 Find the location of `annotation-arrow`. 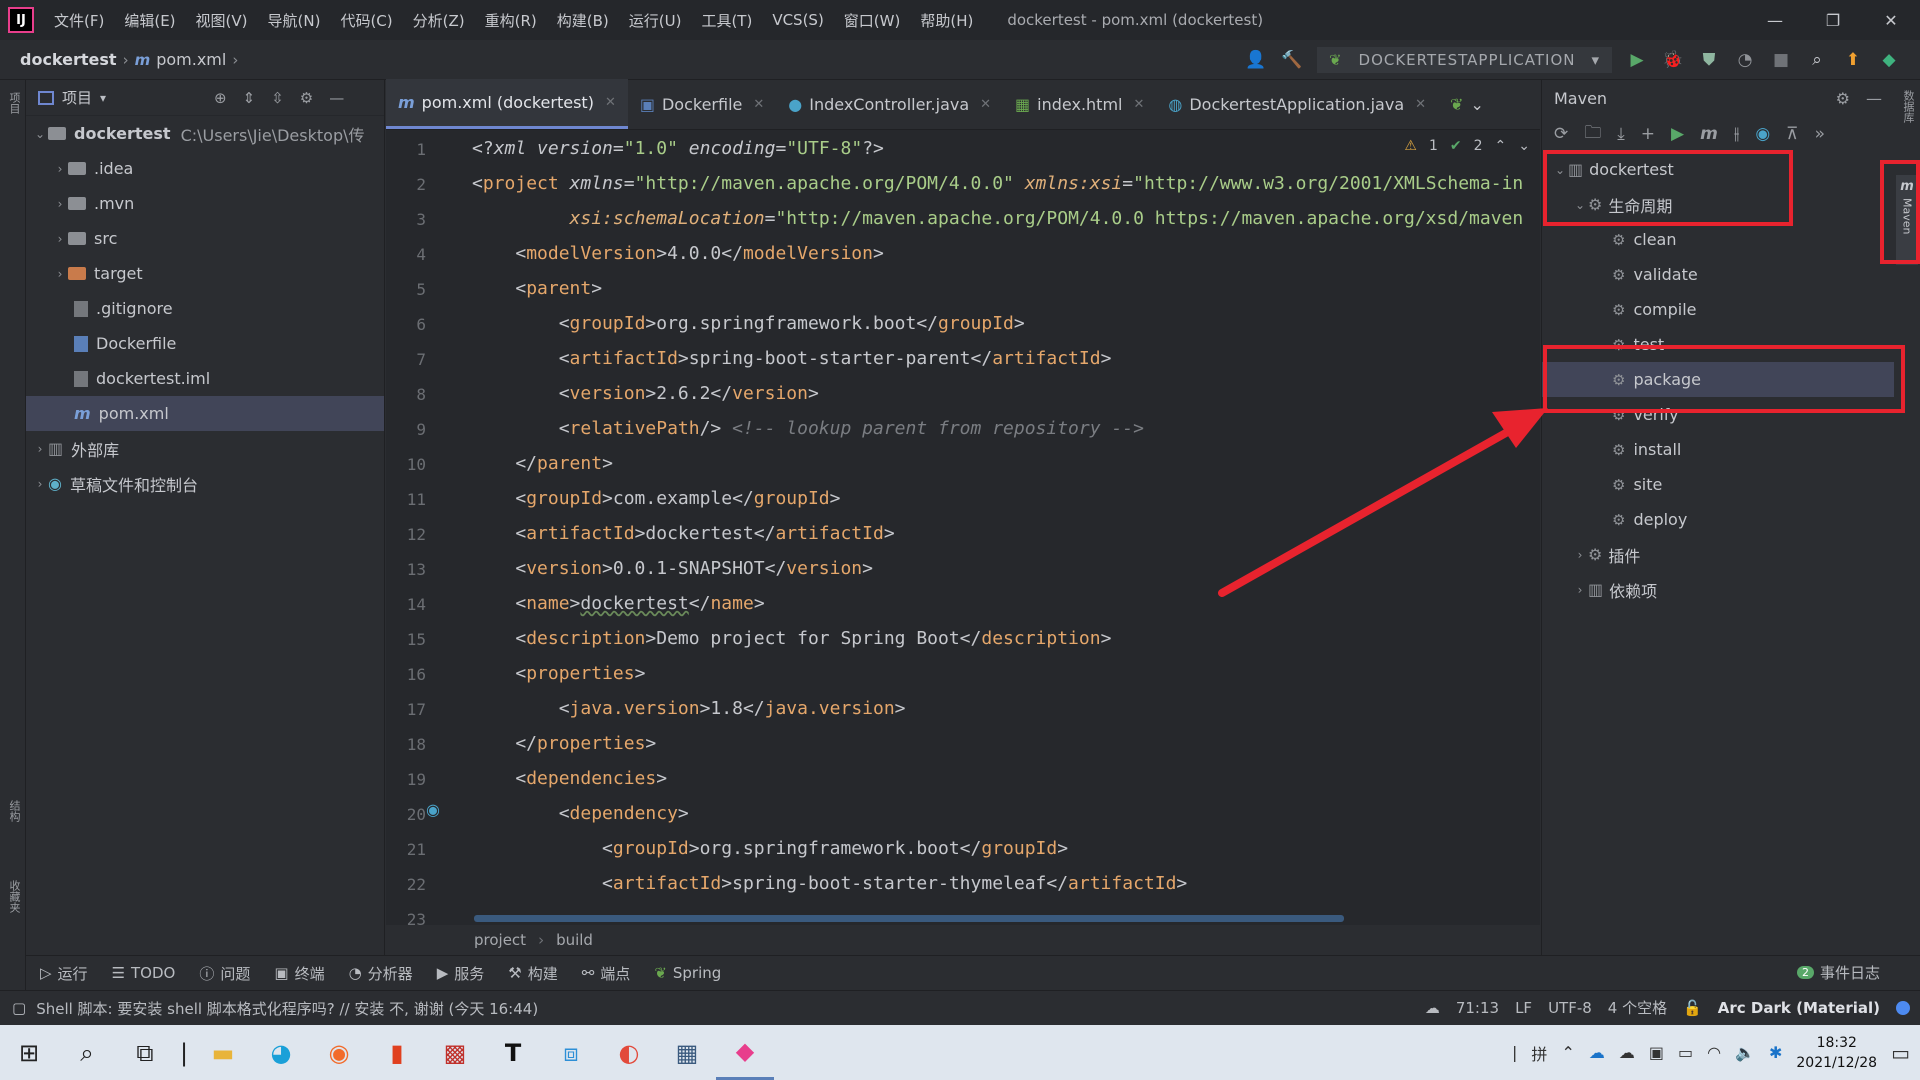

annotation-arrow is located at coordinates (1383, 502).